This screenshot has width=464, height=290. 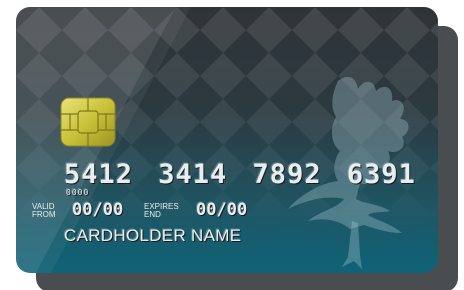 What do you see at coordinates (153, 235) in the screenshot?
I see `cardholder-name: CARDHOLDER NAME` at bounding box center [153, 235].